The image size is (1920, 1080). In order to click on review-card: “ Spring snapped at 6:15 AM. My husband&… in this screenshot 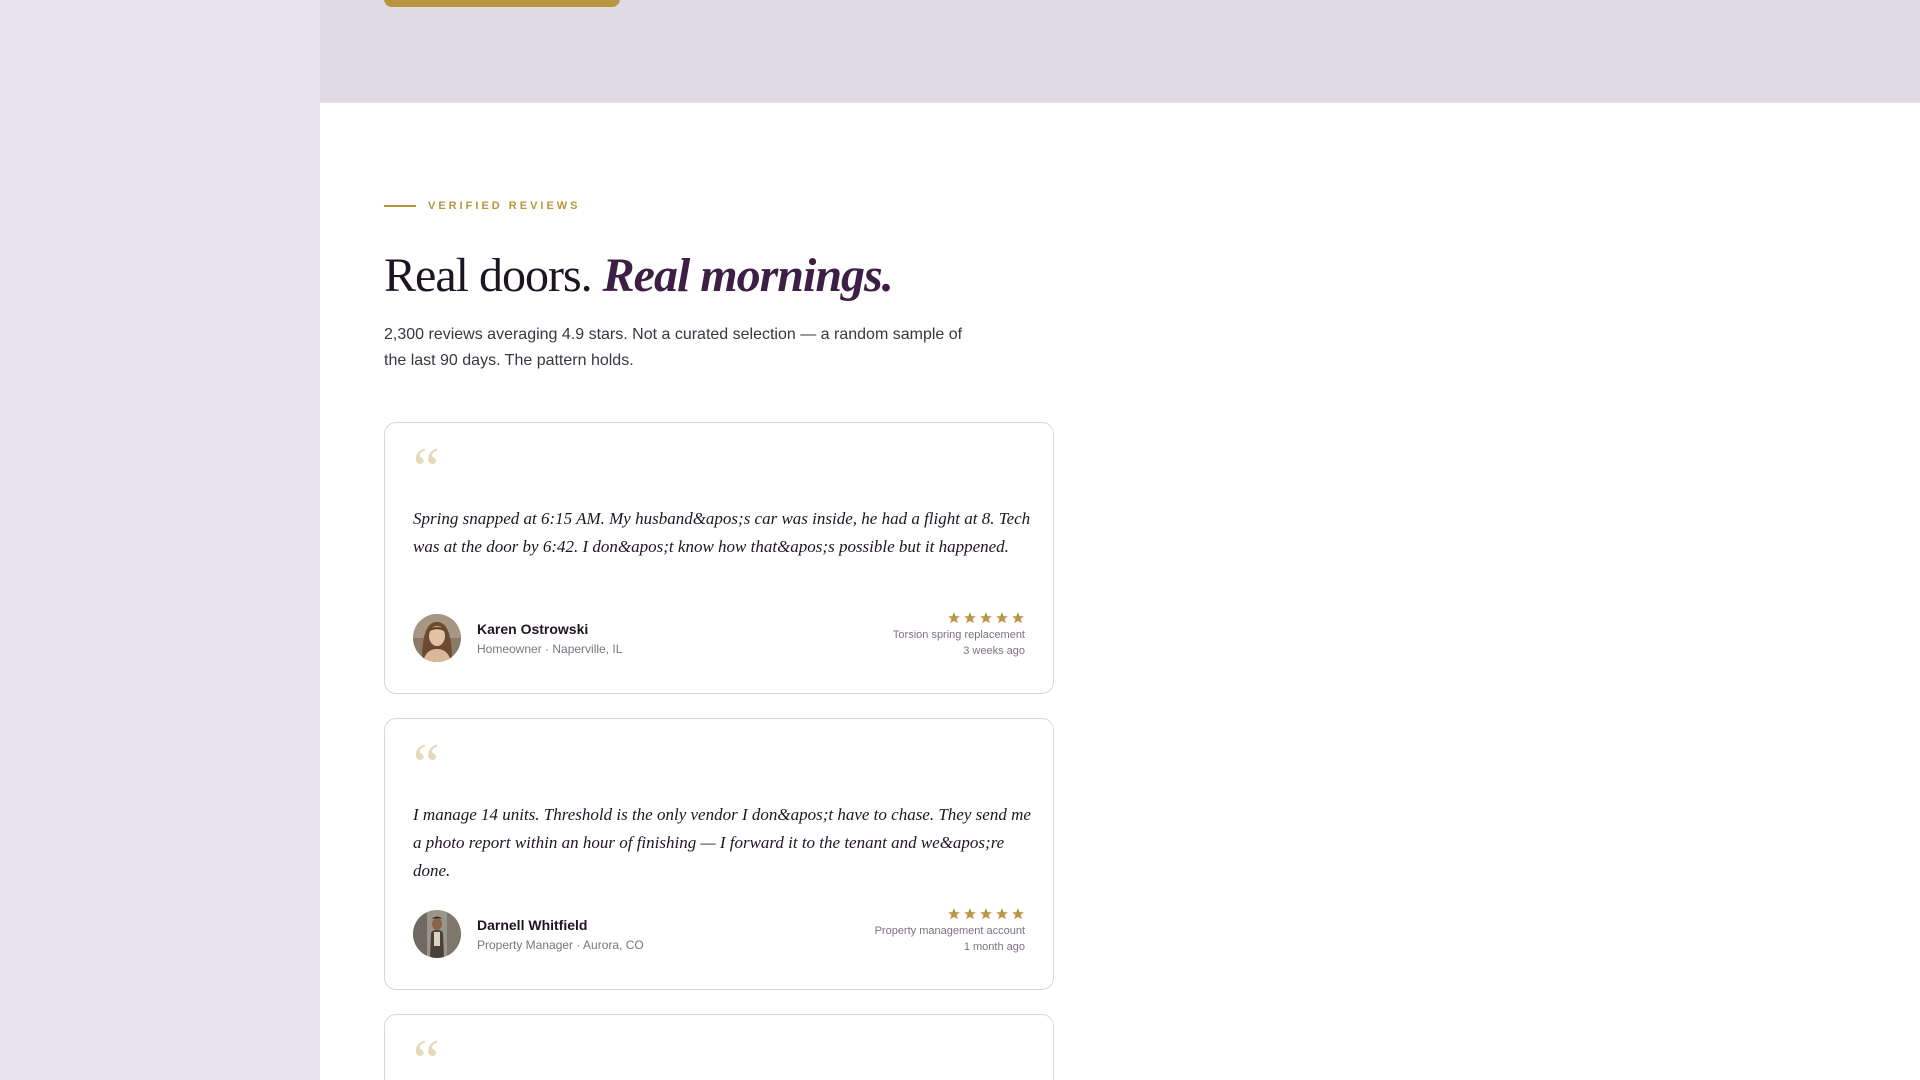, I will do `click(719, 558)`.